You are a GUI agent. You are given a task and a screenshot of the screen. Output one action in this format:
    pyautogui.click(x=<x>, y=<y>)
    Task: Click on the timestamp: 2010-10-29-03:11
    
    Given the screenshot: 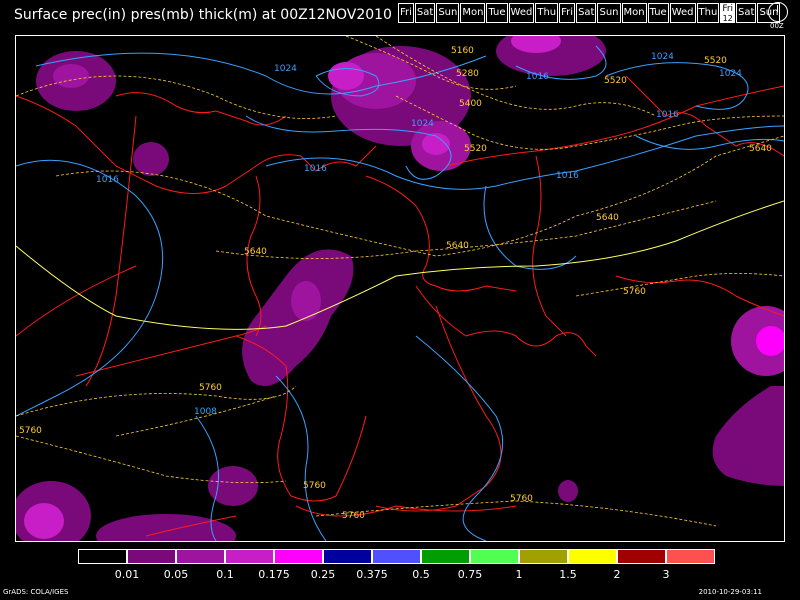 What is the action you would take?
    pyautogui.click(x=730, y=592)
    